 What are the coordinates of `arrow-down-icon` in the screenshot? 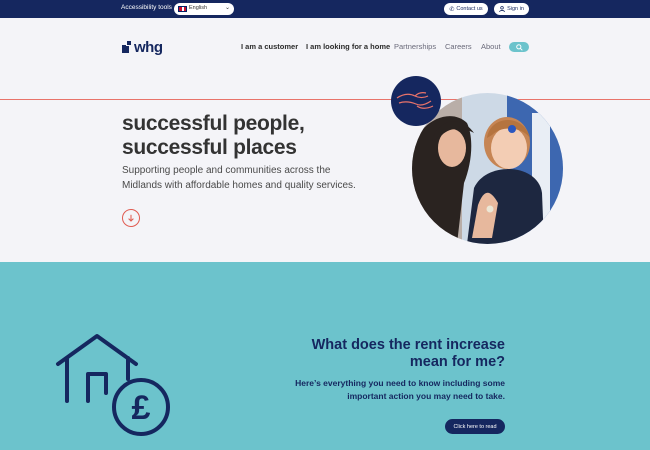 It's located at (131, 218).